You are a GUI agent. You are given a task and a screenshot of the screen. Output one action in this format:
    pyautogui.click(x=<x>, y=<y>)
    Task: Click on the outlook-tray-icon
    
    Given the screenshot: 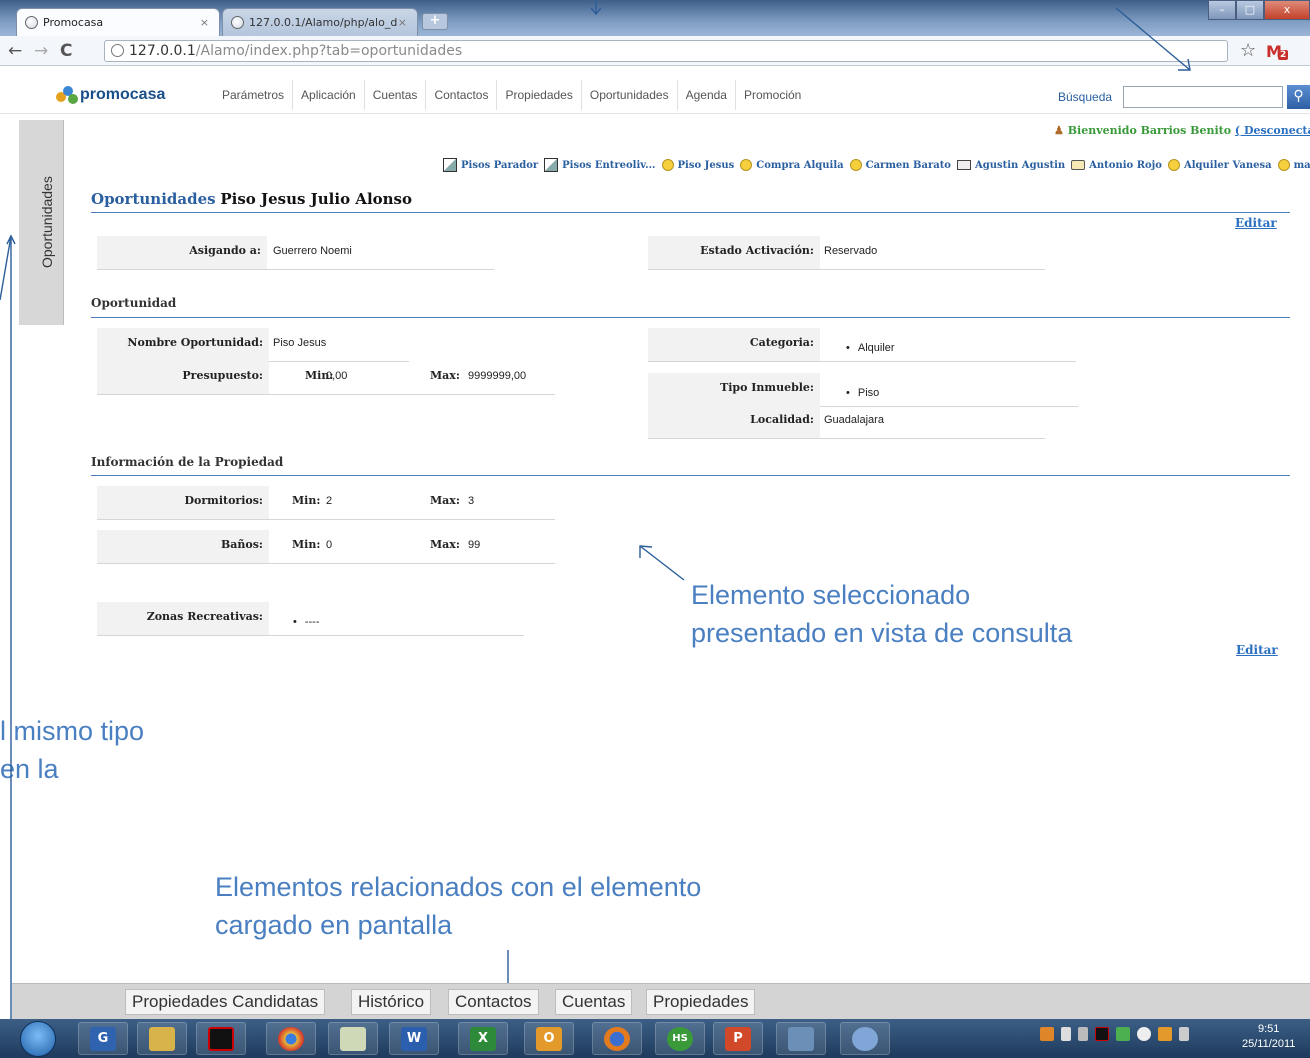 What is the action you would take?
    pyautogui.click(x=1165, y=1034)
    